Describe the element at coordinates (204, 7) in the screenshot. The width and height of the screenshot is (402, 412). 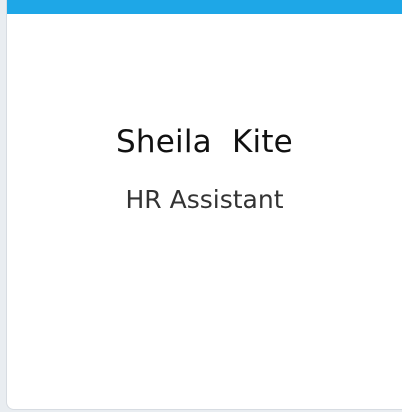
I see `card-accent-bar` at that location.